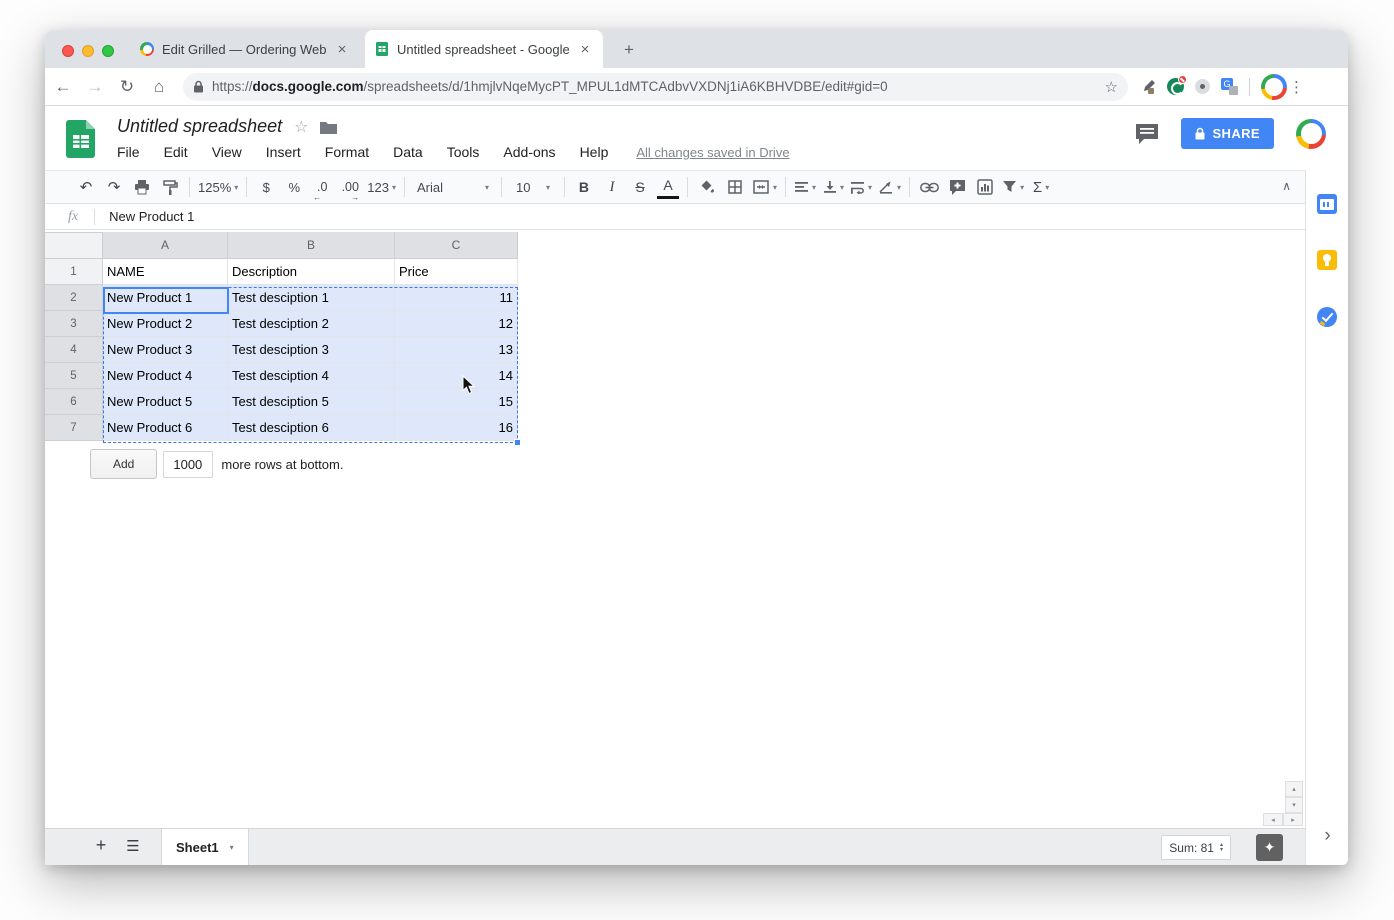 The height and width of the screenshot is (920, 1394). I want to click on decrease-decimal-button: .0 ←, so click(322, 188).